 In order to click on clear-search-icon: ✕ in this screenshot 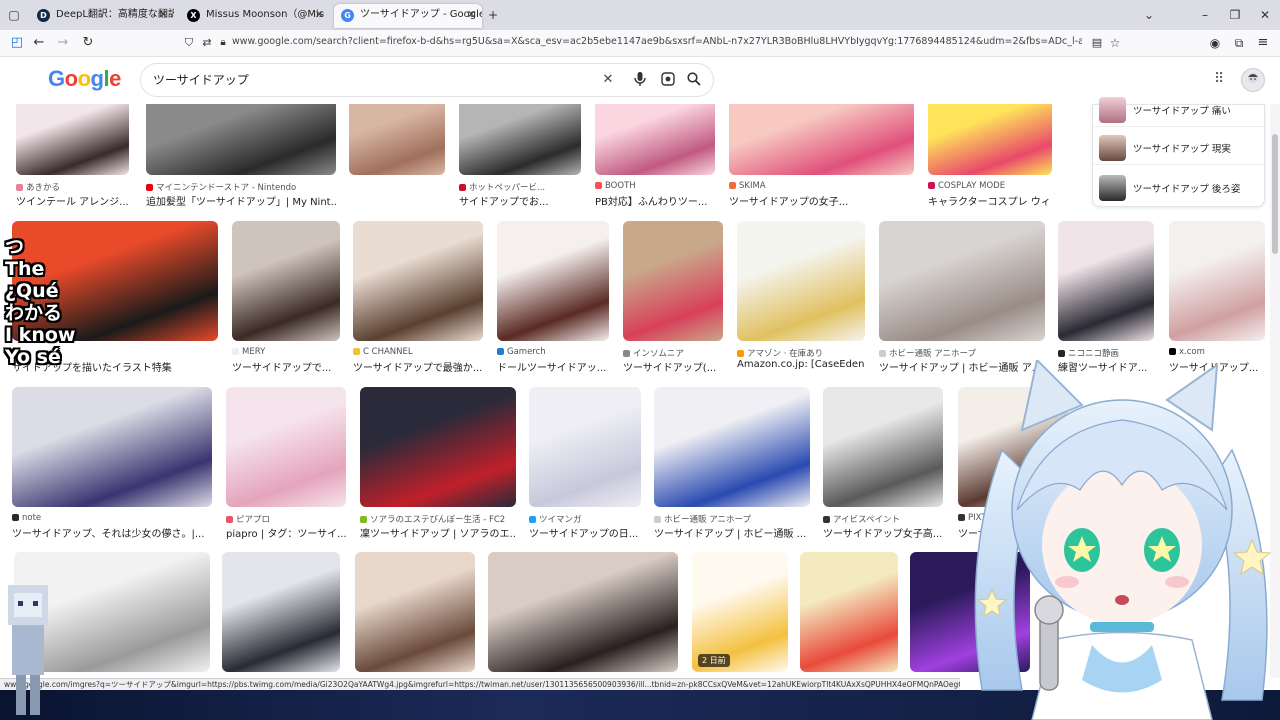, I will do `click(608, 80)`.